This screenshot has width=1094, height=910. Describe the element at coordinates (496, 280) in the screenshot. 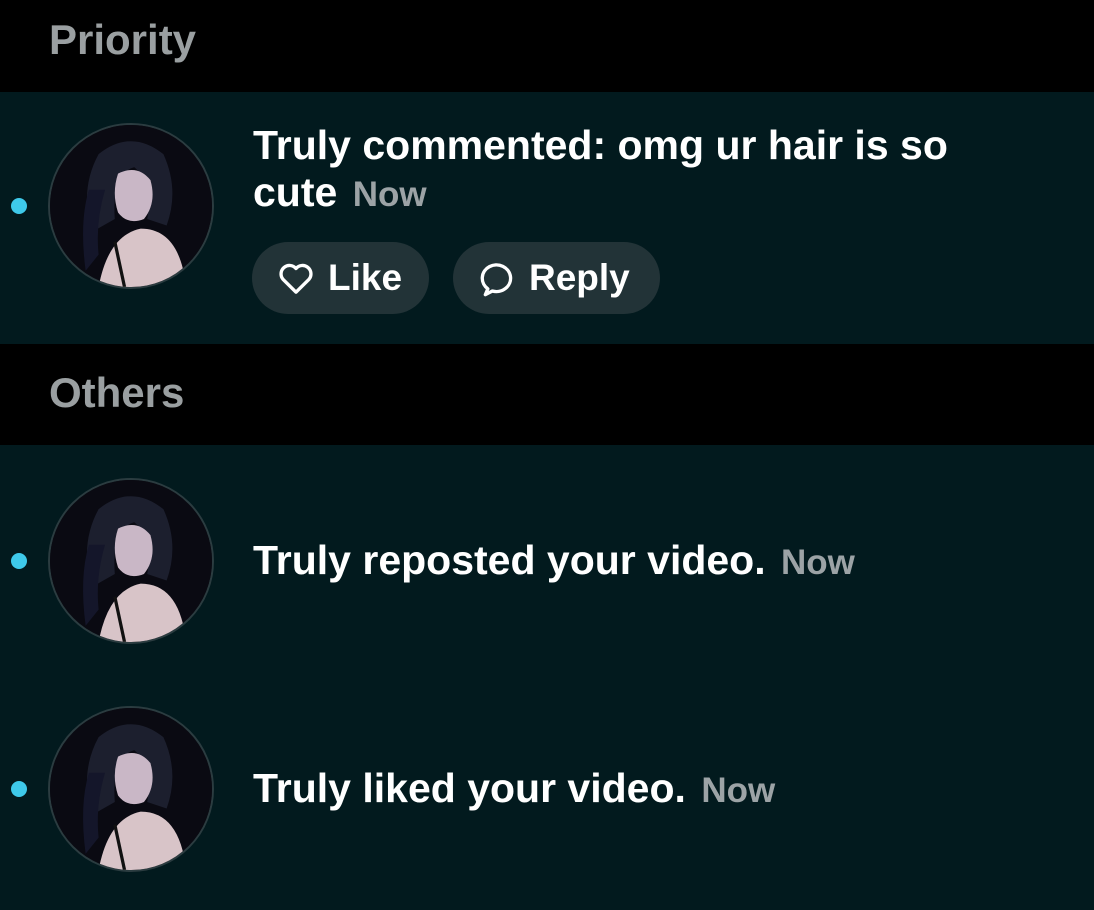

I see `chat-bubble-icon` at that location.